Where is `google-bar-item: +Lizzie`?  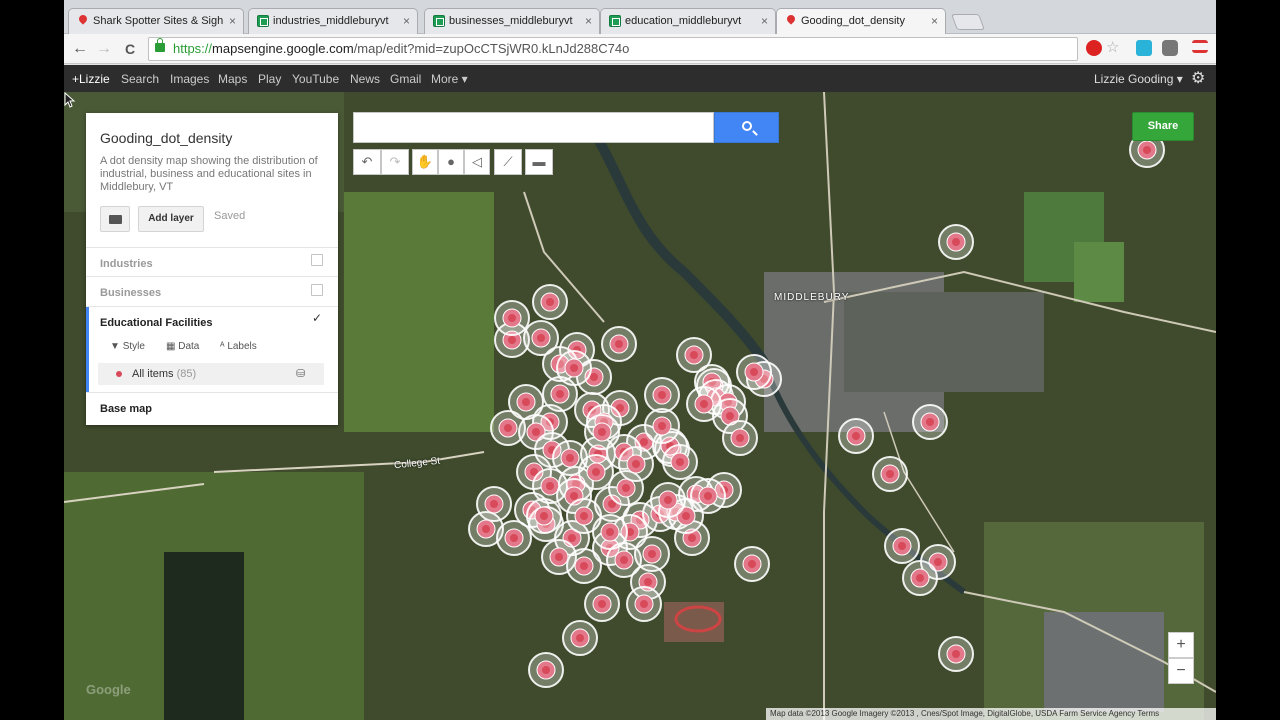
google-bar-item: +Lizzie is located at coordinates (91, 79).